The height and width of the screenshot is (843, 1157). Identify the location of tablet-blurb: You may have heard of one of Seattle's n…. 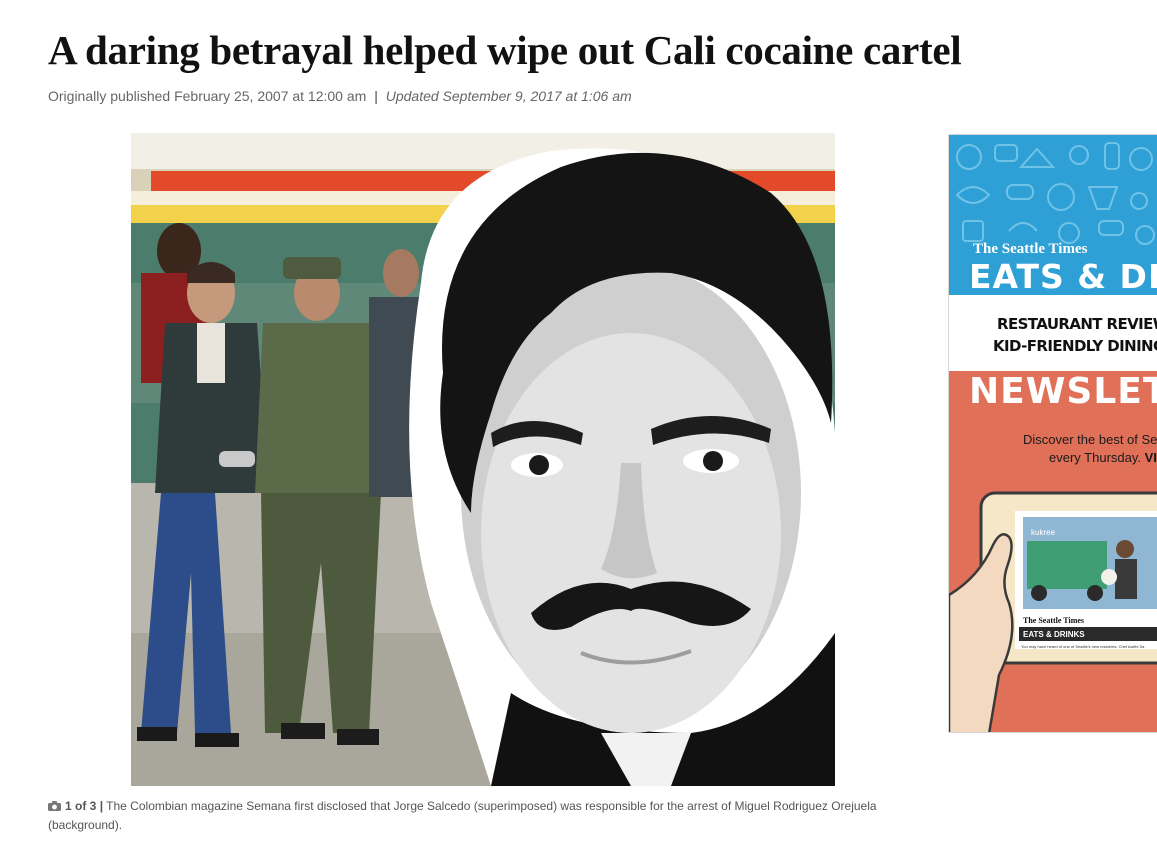
(1083, 646).